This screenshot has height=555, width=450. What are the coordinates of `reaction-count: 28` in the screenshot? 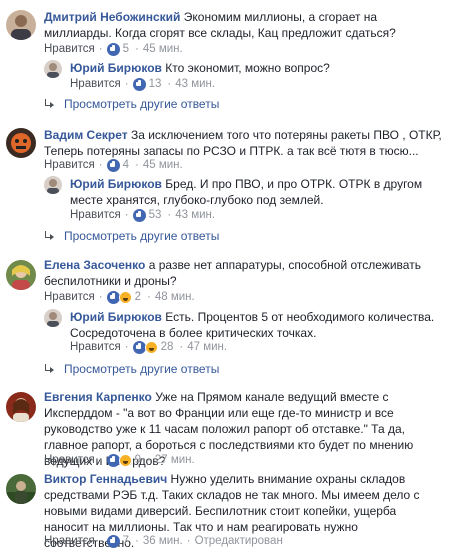 It's located at (167, 347).